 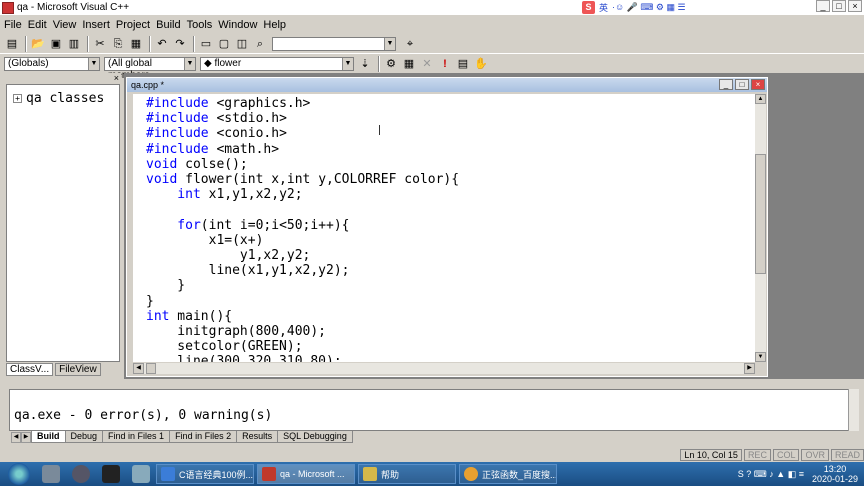 What do you see at coordinates (365, 64) in the screenshot?
I see `wizard-action-icon: ⇣` at bounding box center [365, 64].